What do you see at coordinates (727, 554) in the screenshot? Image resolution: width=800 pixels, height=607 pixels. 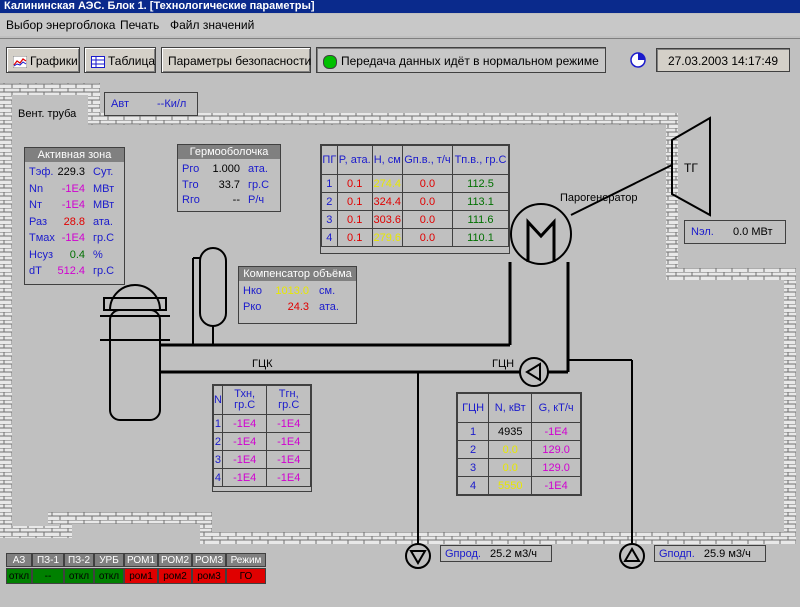 I see `makeup-flow-value: 25.9 м3/ч` at bounding box center [727, 554].